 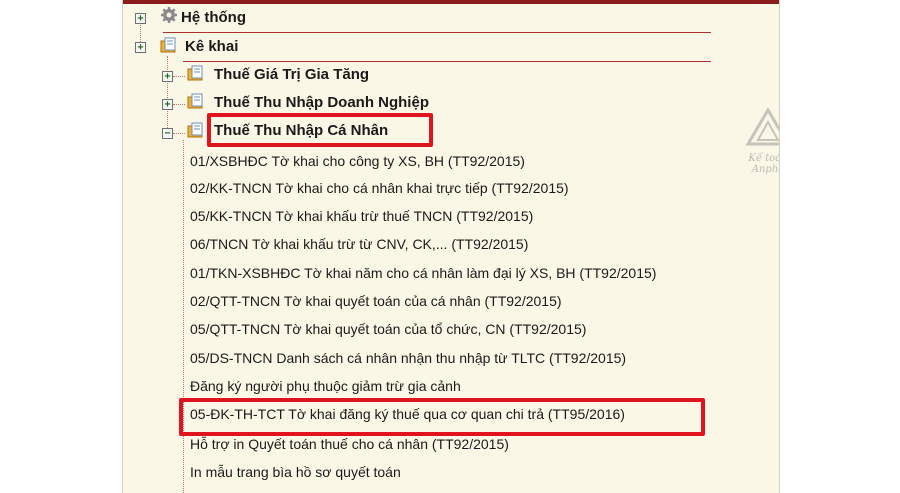 What do you see at coordinates (169, 15) in the screenshot?
I see `gear-icon` at bounding box center [169, 15].